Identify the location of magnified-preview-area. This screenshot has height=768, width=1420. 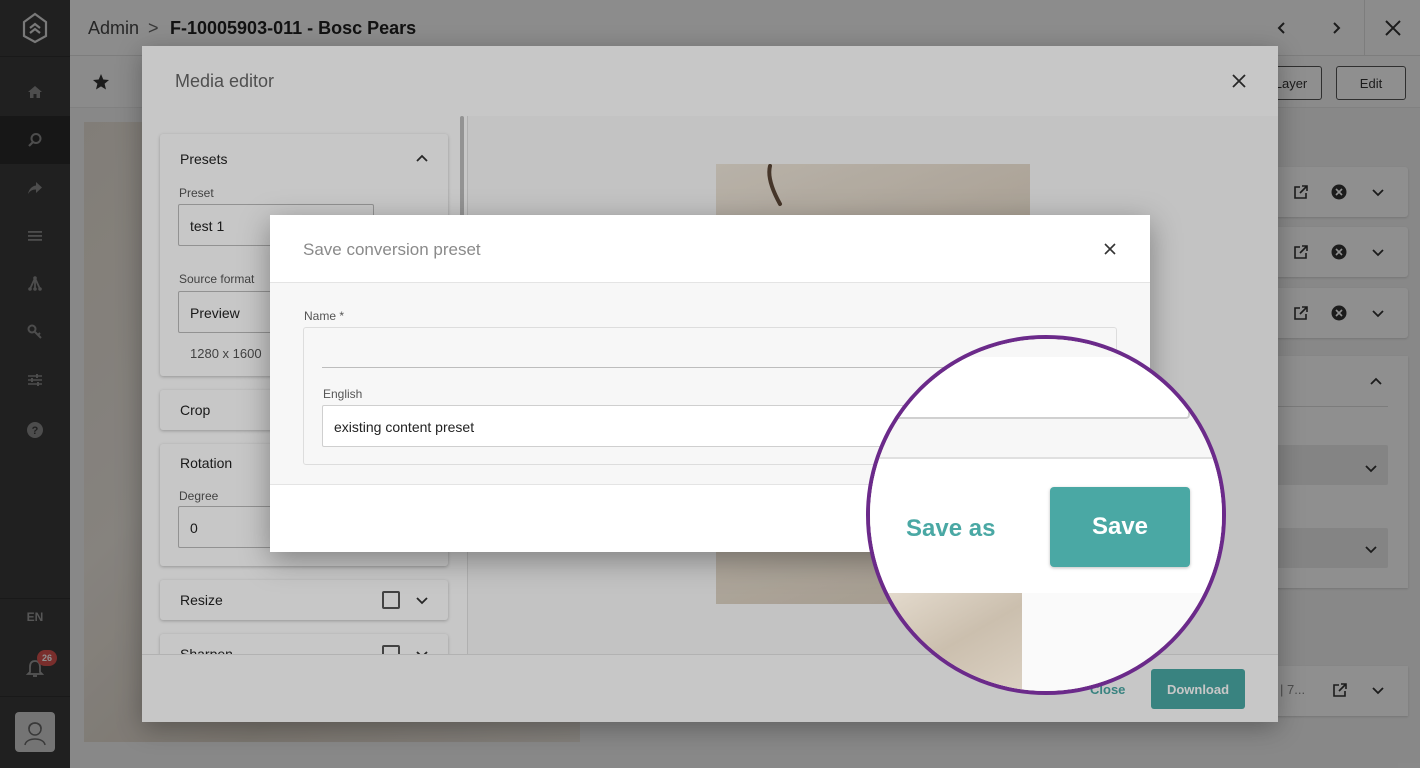
(1122, 642).